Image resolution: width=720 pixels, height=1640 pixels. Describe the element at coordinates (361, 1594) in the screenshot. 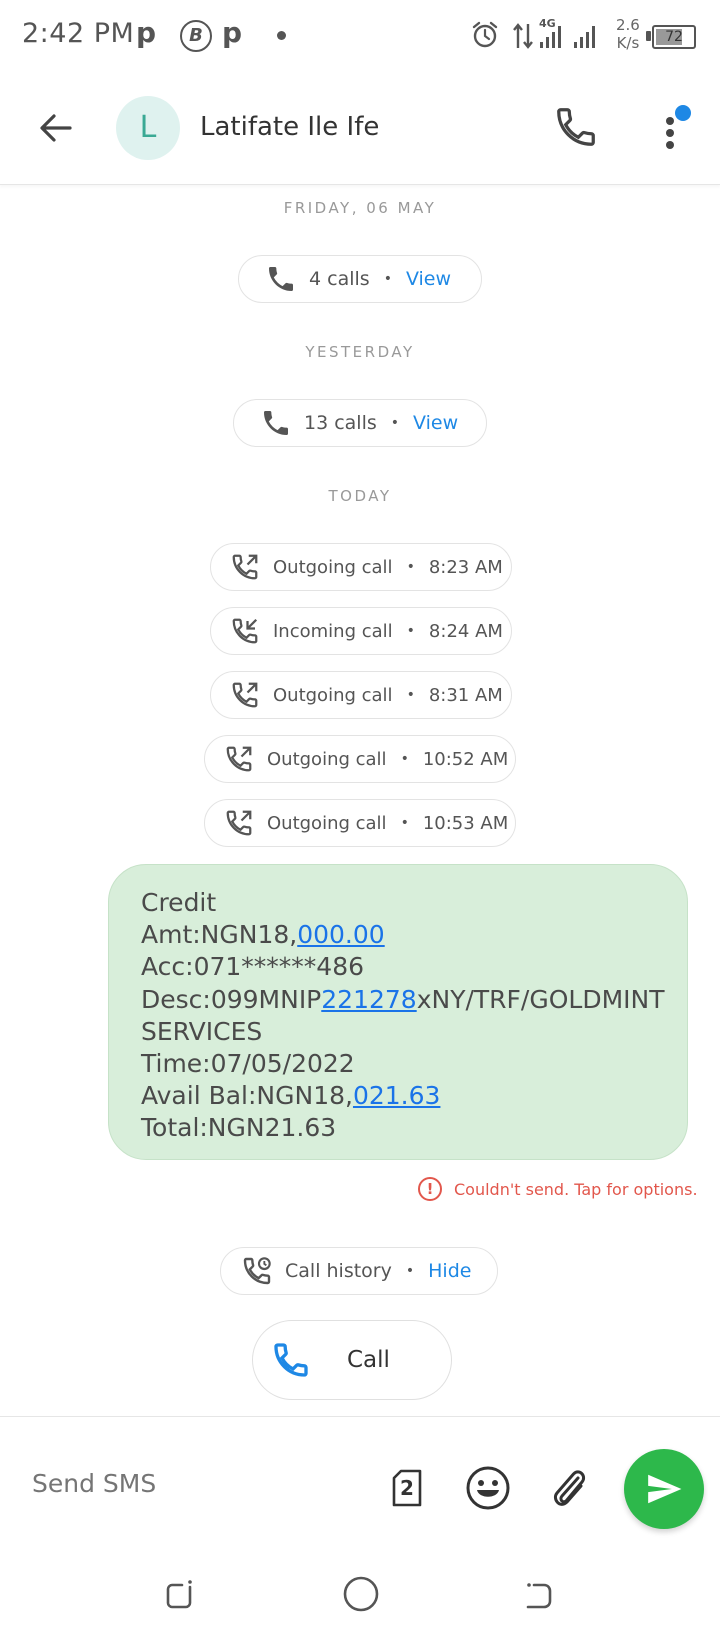

I see `home-icon` at that location.